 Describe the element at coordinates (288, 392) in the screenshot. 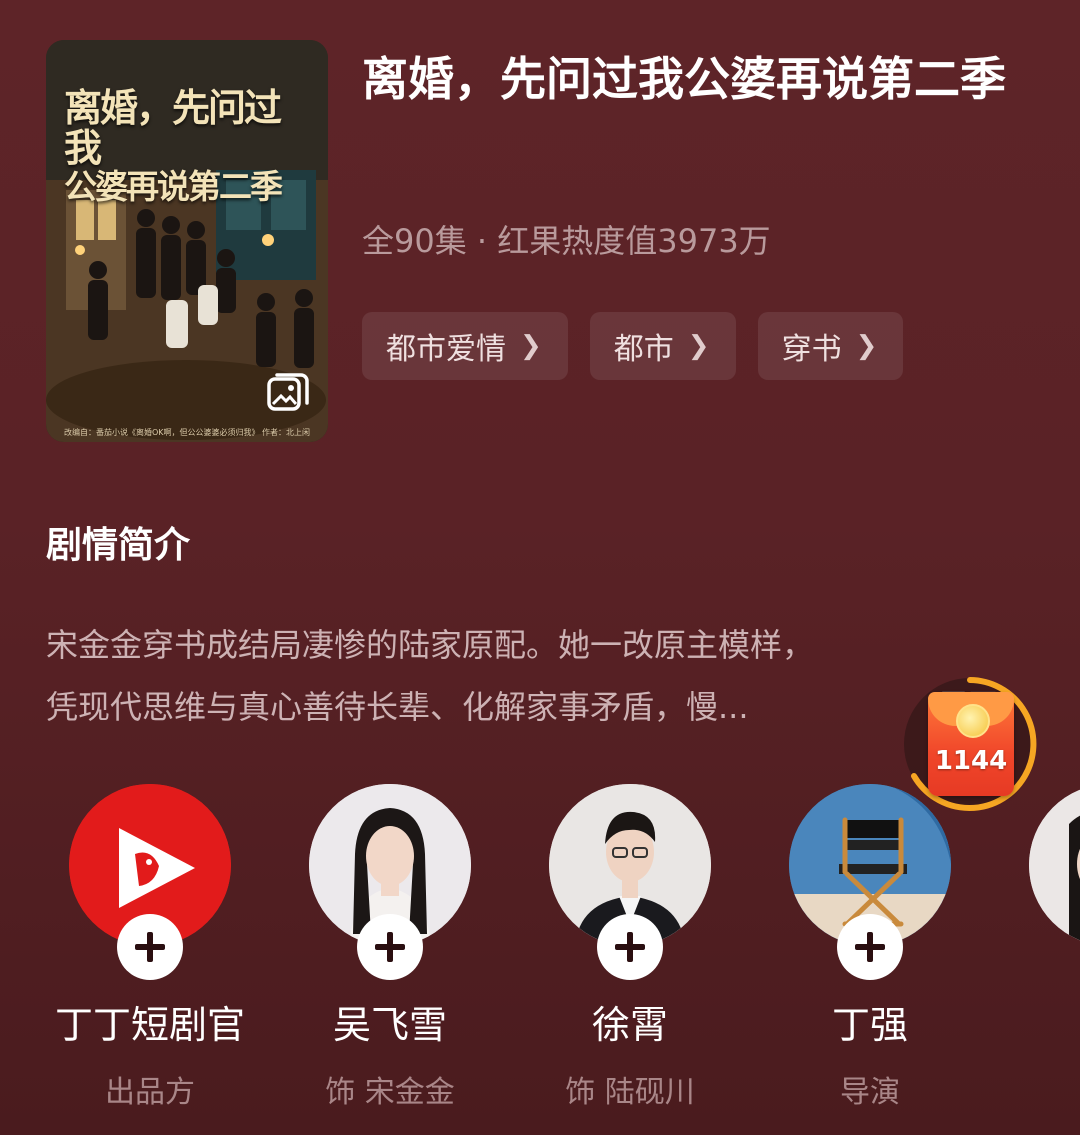

I see `gallery-icon` at that location.